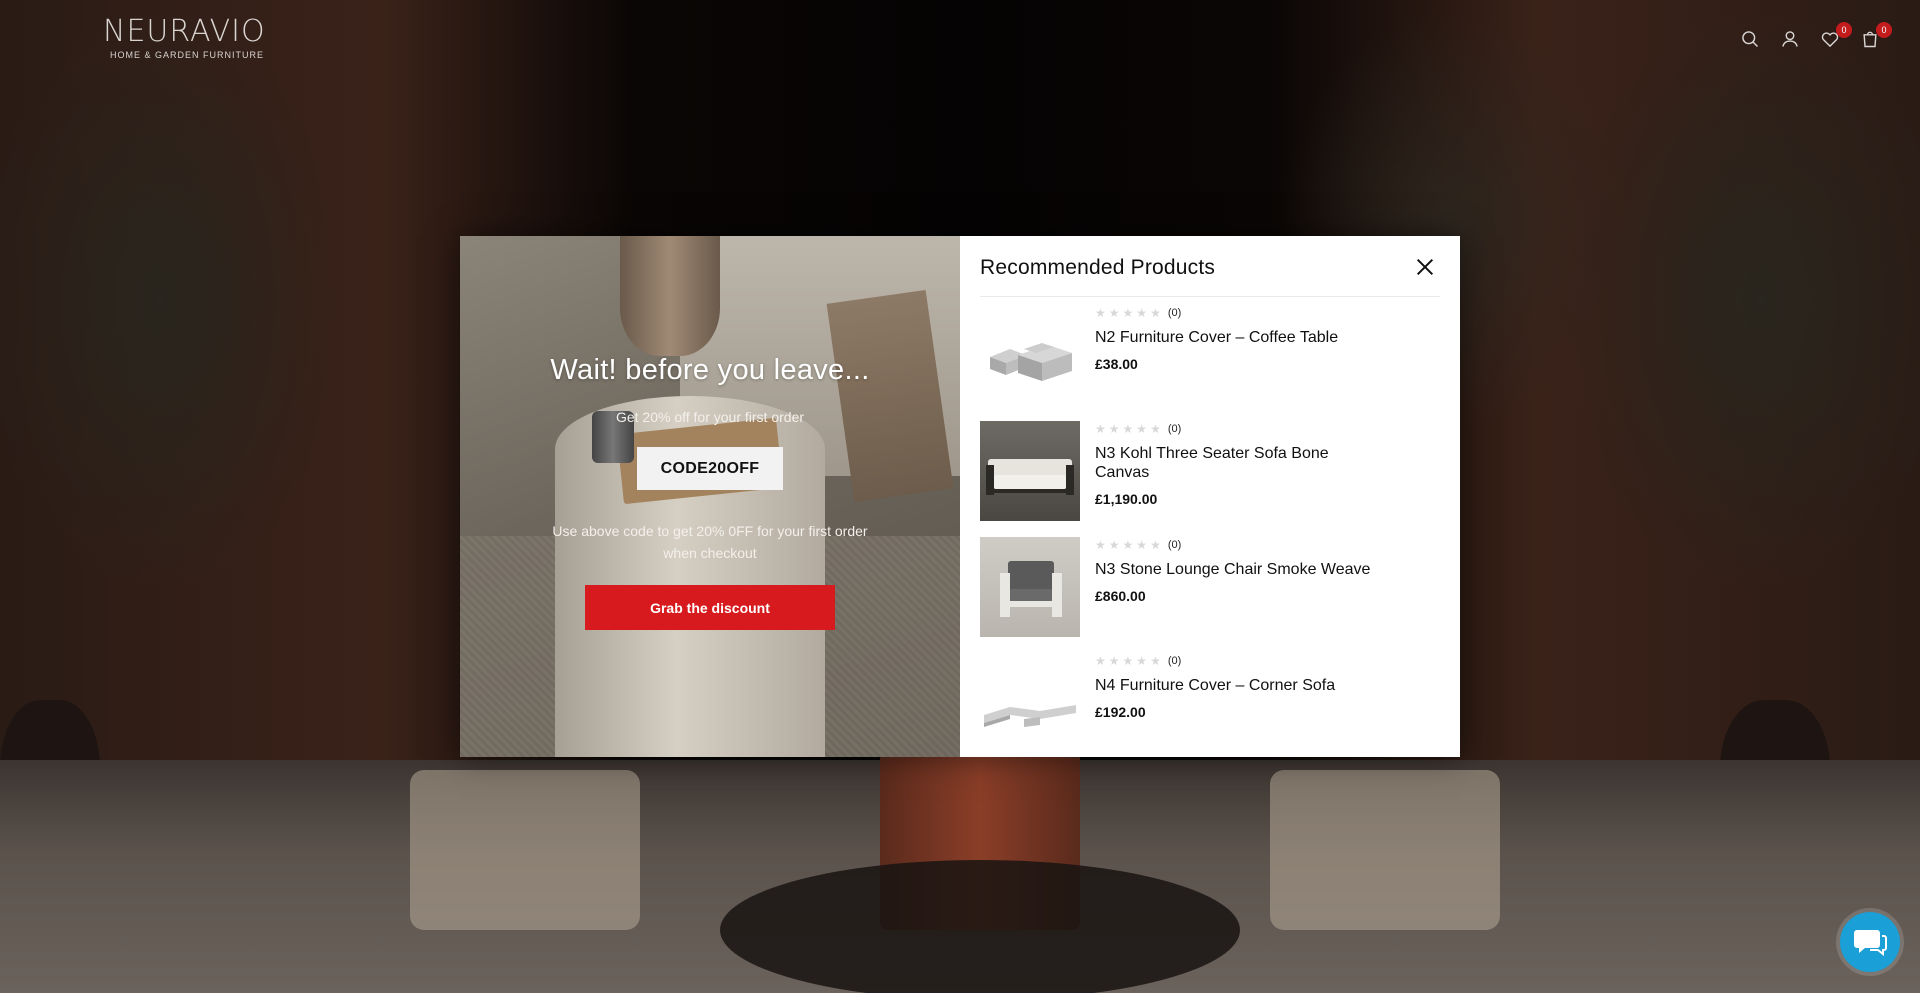 The width and height of the screenshot is (1920, 993). I want to click on product-name: N3 Kohl Three Seater Sofa Bone Canvas, so click(1220, 463).